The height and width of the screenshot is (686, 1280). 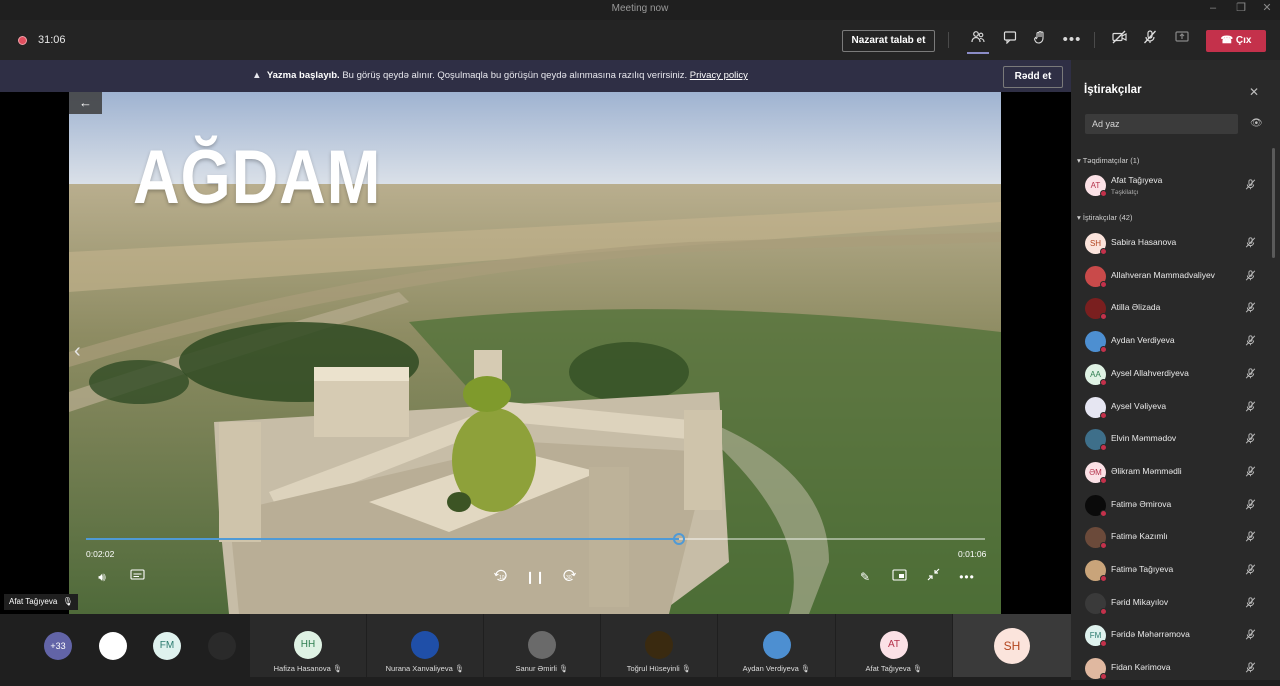 I want to click on back-arrow-icon: ←, so click(x=85, y=103).